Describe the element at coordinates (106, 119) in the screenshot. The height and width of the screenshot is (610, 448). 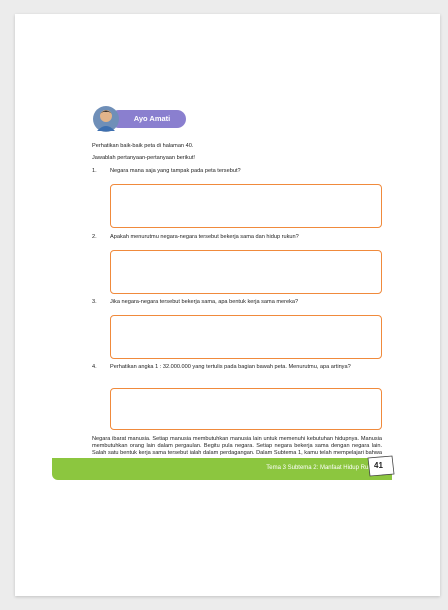
I see `student-avatar-icon` at that location.